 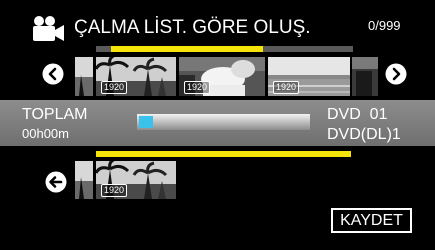 What do you see at coordinates (223, 154) in the screenshot?
I see `yellow-divider` at bounding box center [223, 154].